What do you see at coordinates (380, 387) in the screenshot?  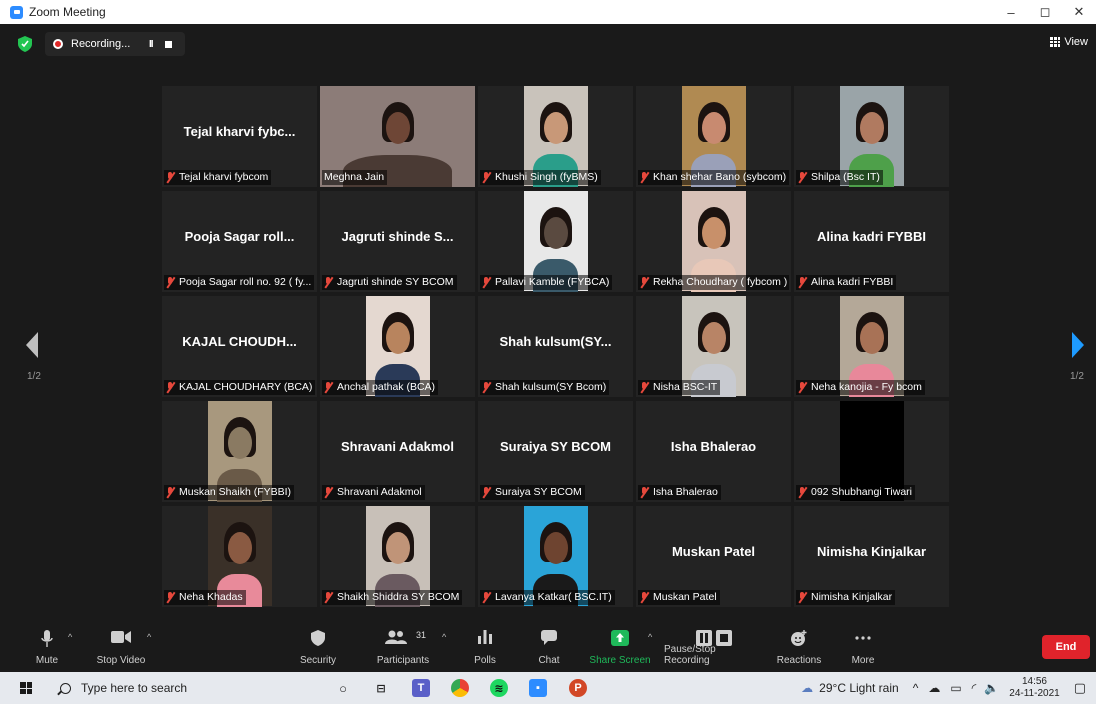 I see `participant-name-label: Anchal pathak (BCA)` at bounding box center [380, 387].